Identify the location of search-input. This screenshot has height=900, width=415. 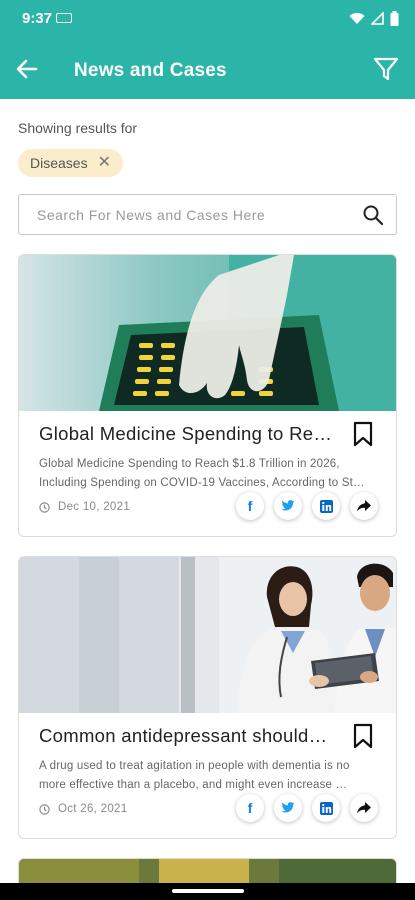
(184, 214).